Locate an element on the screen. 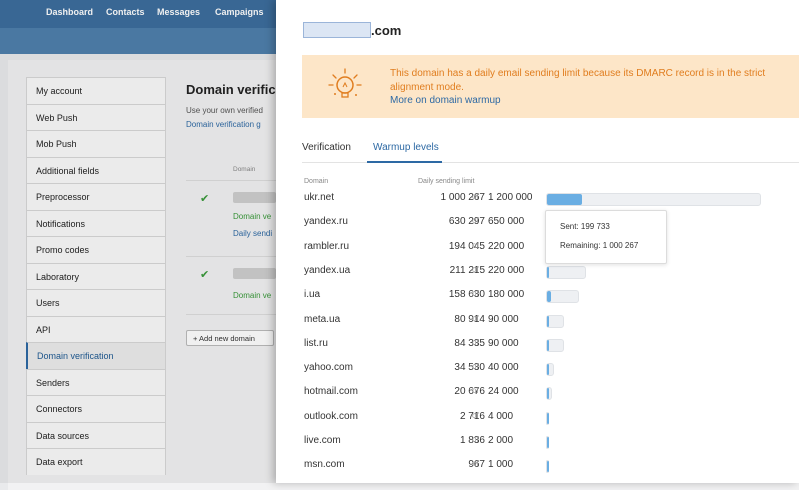 Image resolution: width=799 pixels, height=490 pixels. warmup-row: yahoo.com 34 530 of 40 000 is located at coordinates (537, 373).